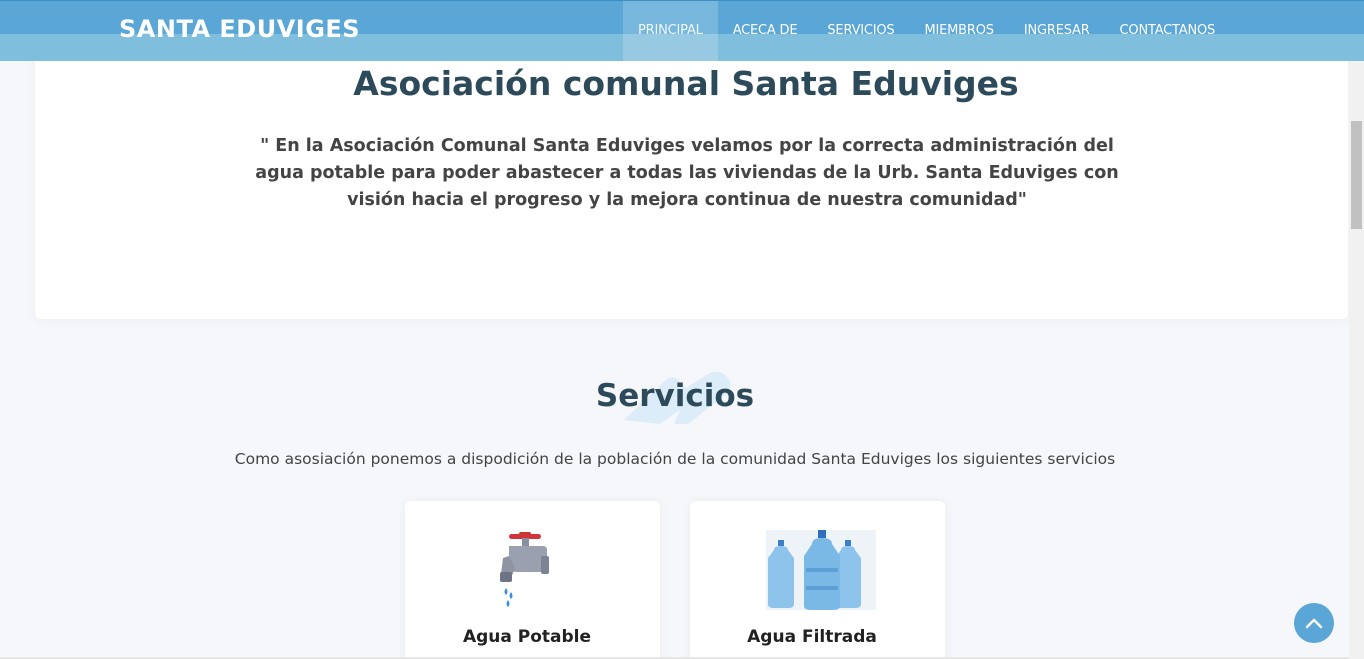 The image size is (1364, 659). Describe the element at coordinates (239, 29) in the screenshot. I see `site-logo: SANTA EDUVIGES` at that location.